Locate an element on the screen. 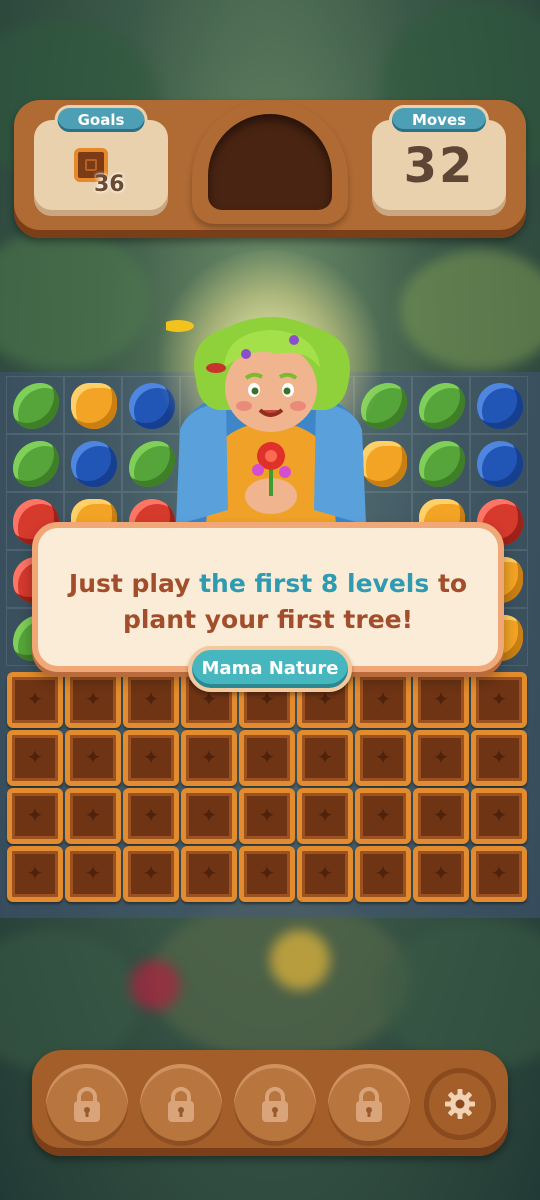 The width and height of the screenshot is (540, 1200). top-hud: Goals 36 Moves 32 is located at coordinates (270, 169).